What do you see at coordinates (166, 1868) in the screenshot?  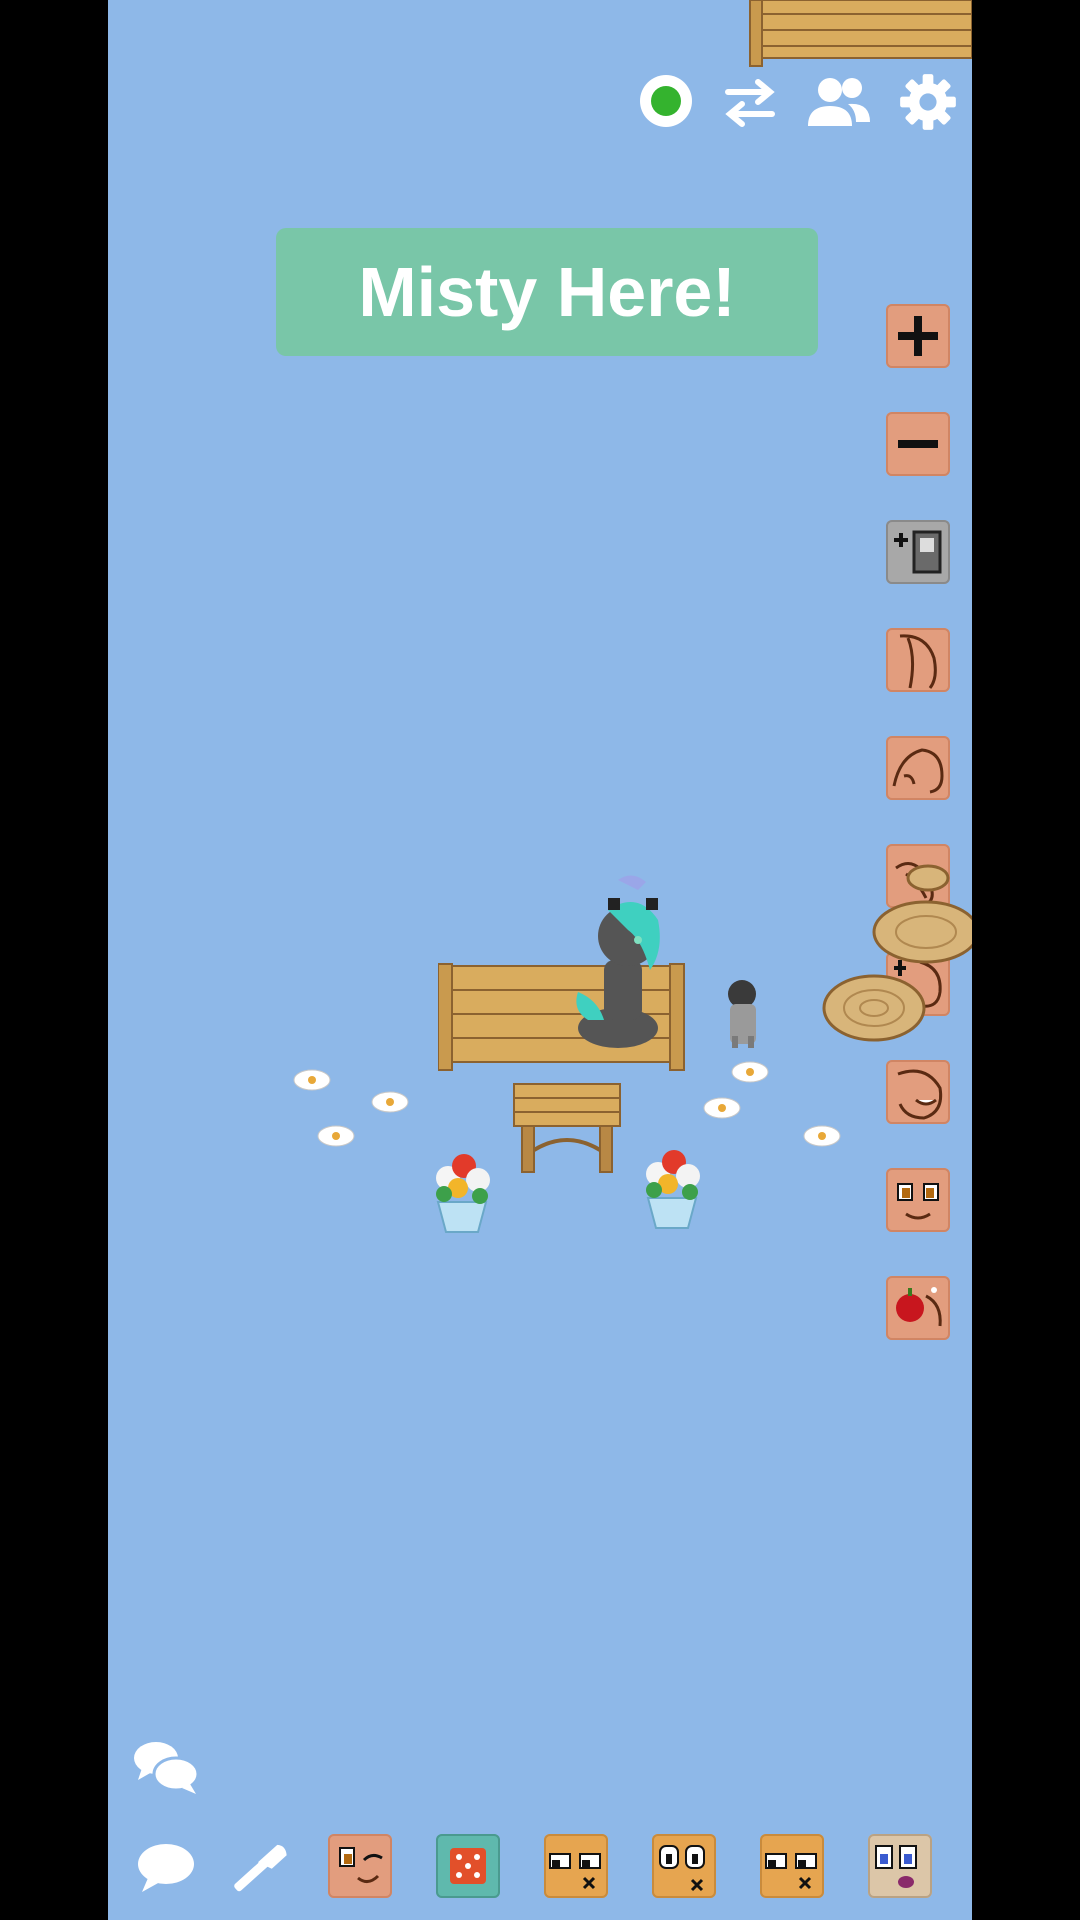 I see `chat-icon` at bounding box center [166, 1868].